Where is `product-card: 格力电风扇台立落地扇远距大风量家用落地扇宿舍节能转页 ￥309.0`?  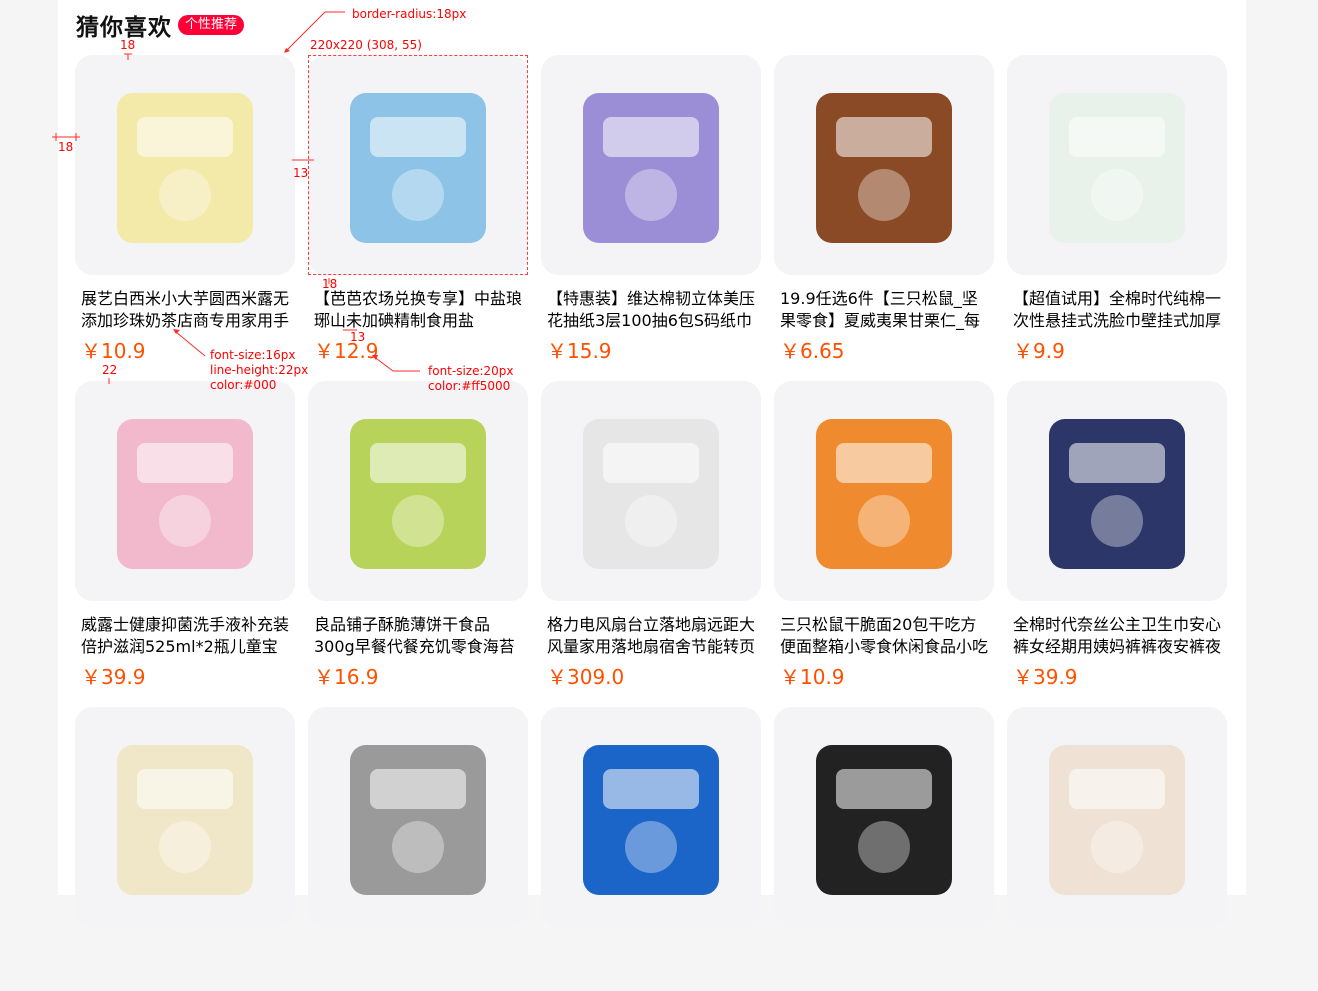 product-card: 格力电风扇台立落地扇远距大风量家用落地扇宿舍节能转页 ￥309.0 is located at coordinates (651, 535).